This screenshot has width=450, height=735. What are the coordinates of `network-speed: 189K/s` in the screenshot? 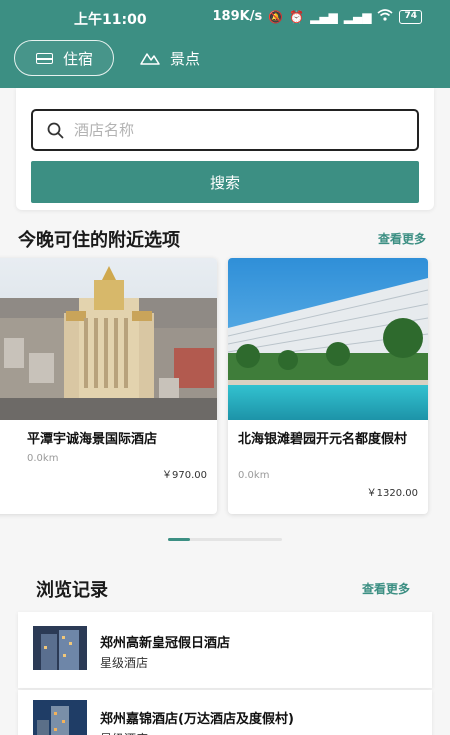 It's located at (237, 16).